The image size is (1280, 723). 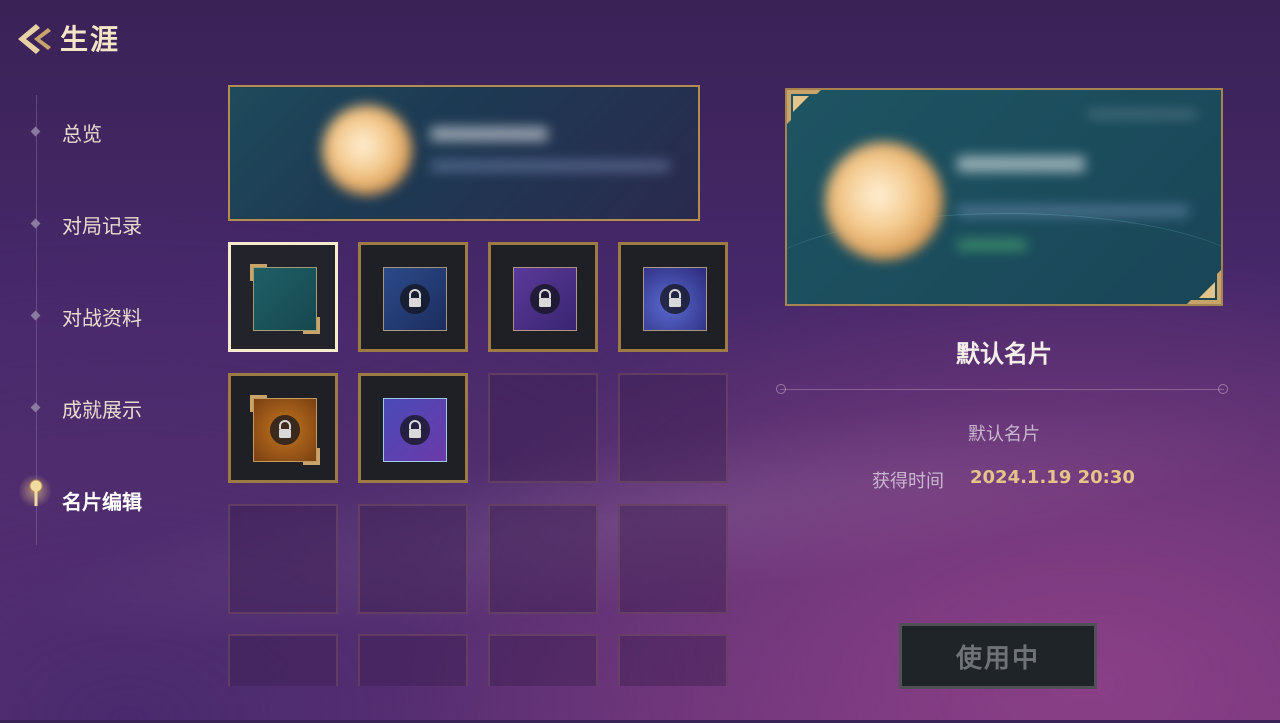 What do you see at coordinates (1004, 197) in the screenshot?
I see `selected-card-preview` at bounding box center [1004, 197].